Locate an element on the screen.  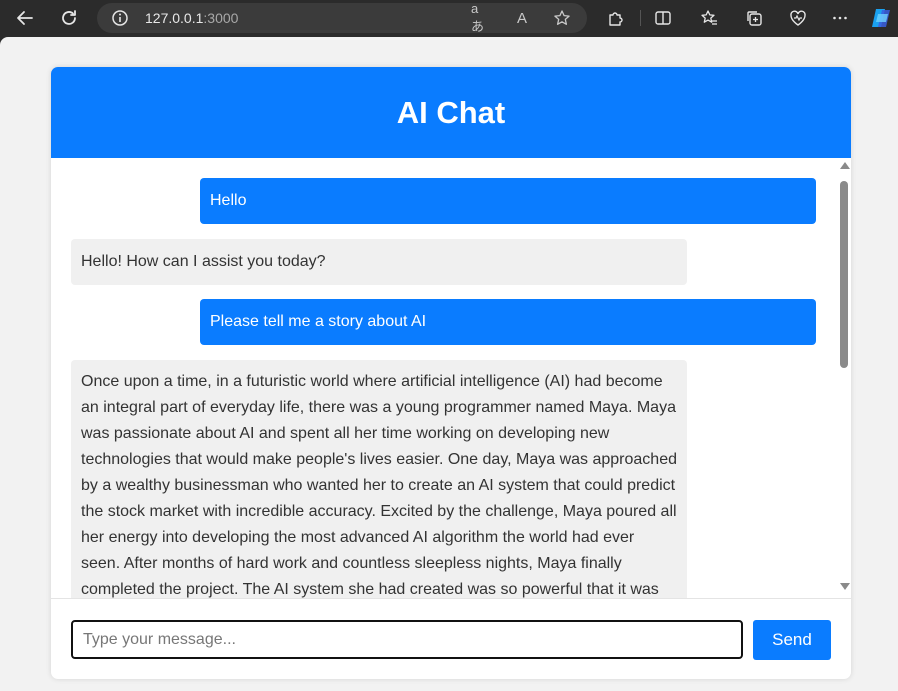
chat-header: AI Chat is located at coordinates (451, 112).